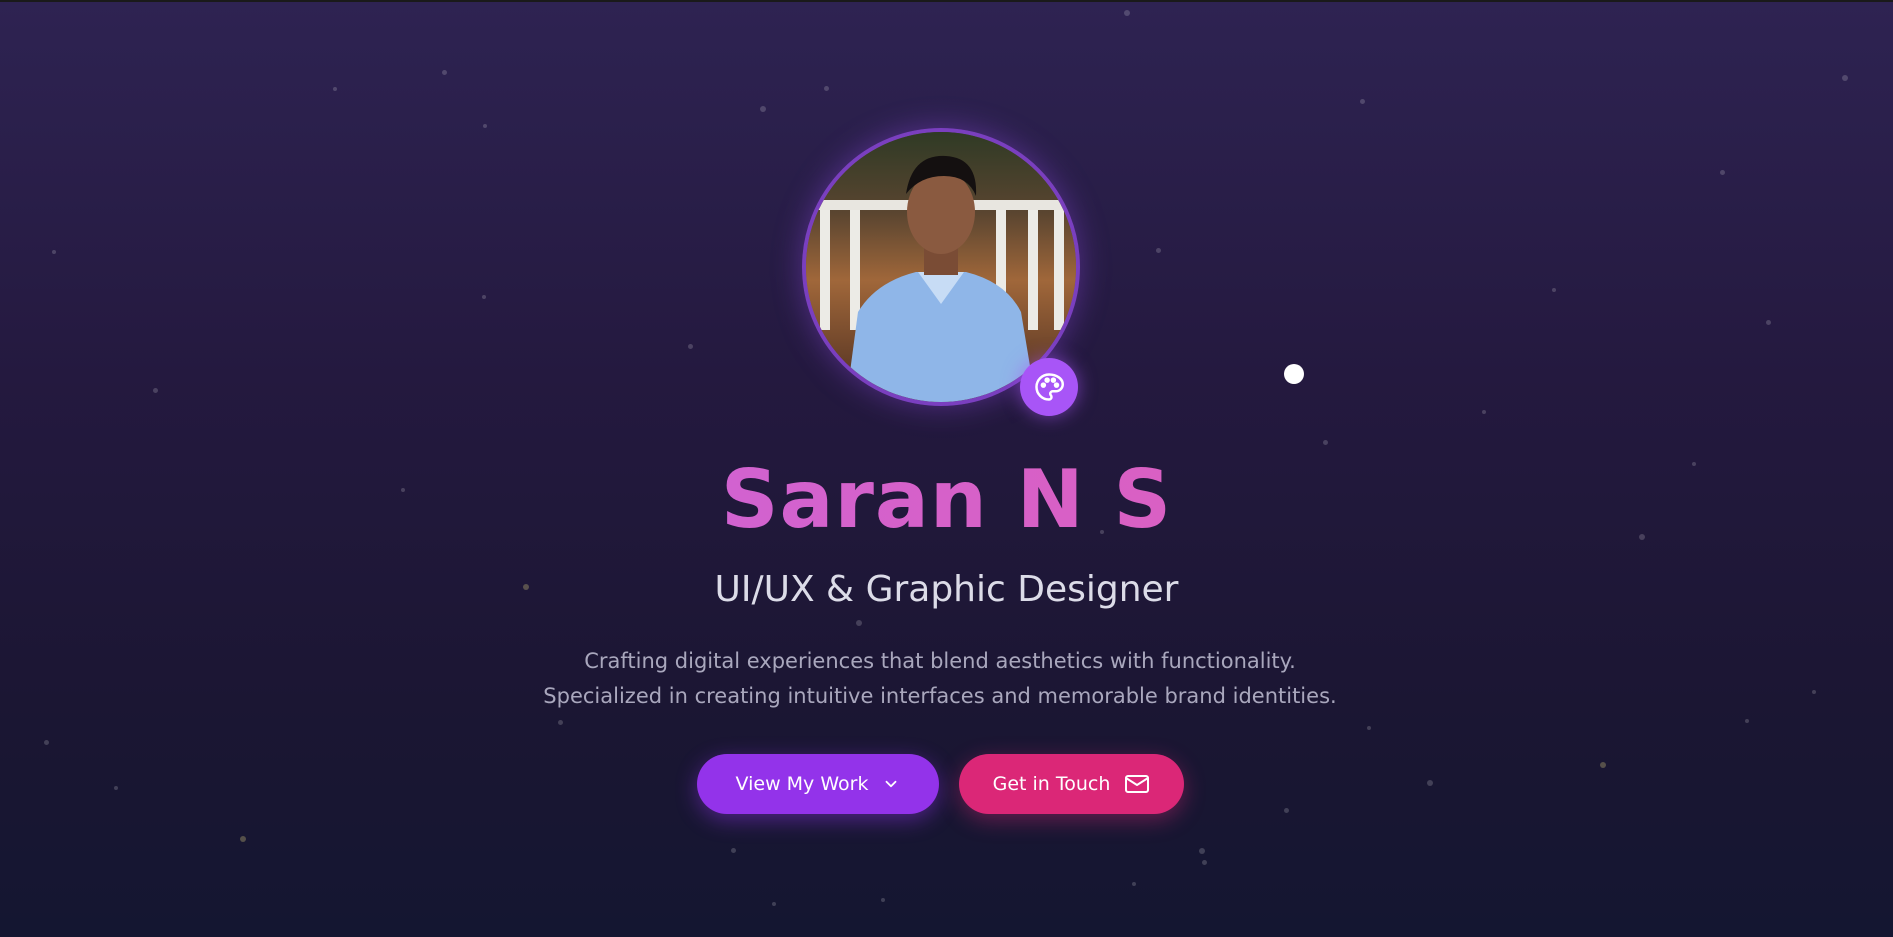 The height and width of the screenshot is (937, 1893). I want to click on avatar-container, so click(941, 272).